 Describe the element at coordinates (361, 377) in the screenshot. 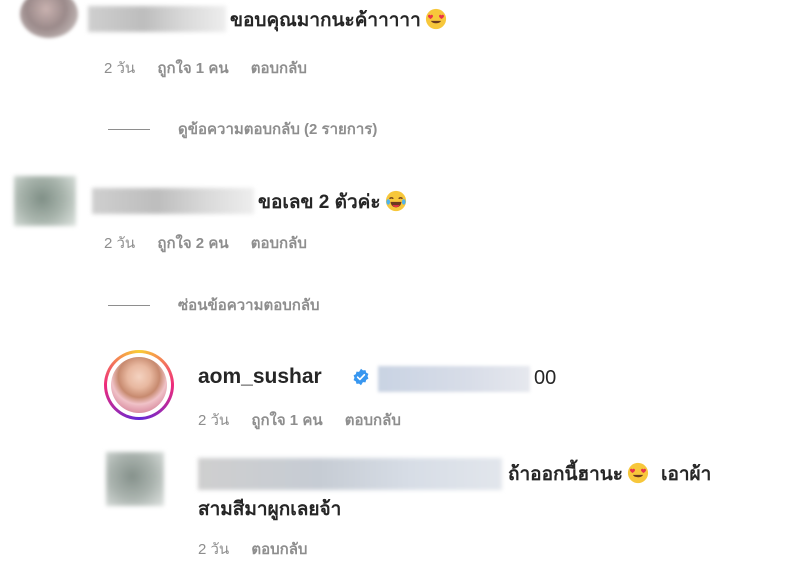

I see `verified-badge-icon` at that location.